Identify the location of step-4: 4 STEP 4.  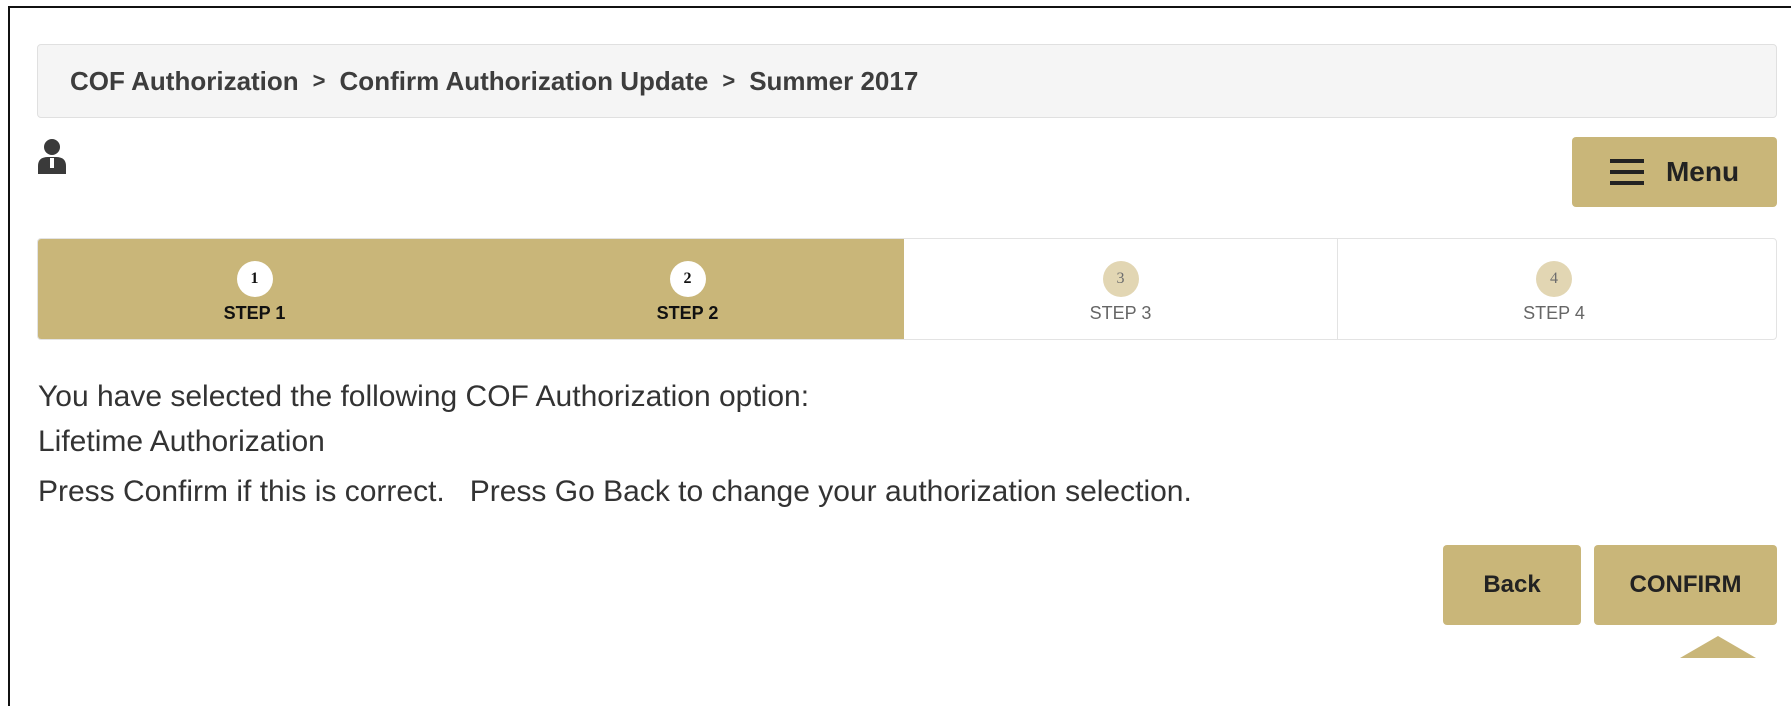
(1553, 289).